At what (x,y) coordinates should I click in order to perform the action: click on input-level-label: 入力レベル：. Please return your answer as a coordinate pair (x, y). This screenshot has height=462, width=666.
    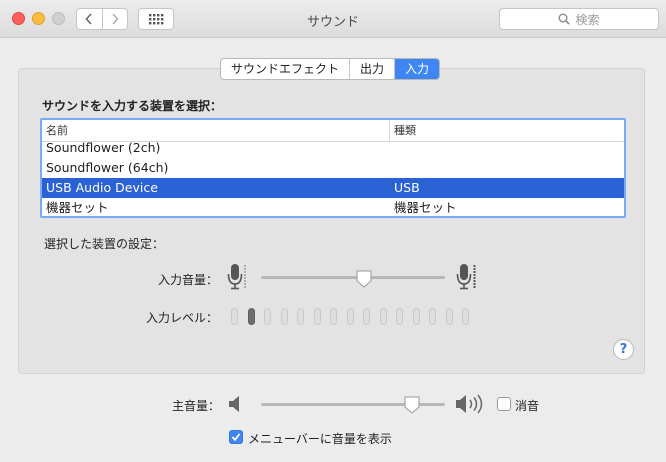
    Looking at the image, I should click on (181, 318).